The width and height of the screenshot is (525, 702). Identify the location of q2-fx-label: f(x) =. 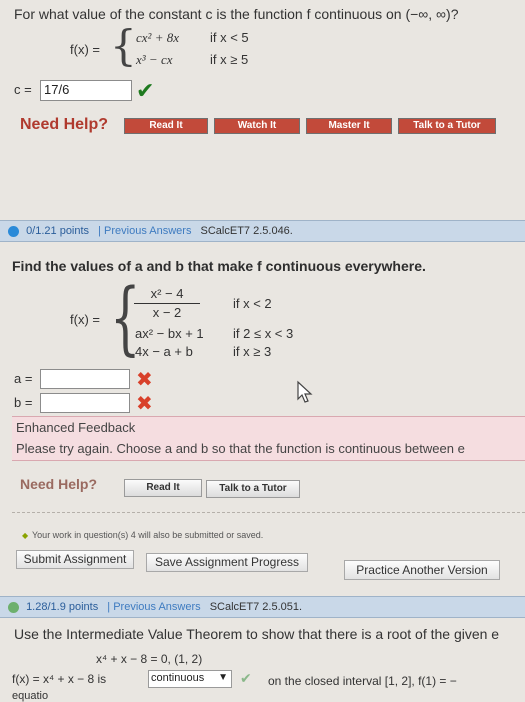
(85, 319).